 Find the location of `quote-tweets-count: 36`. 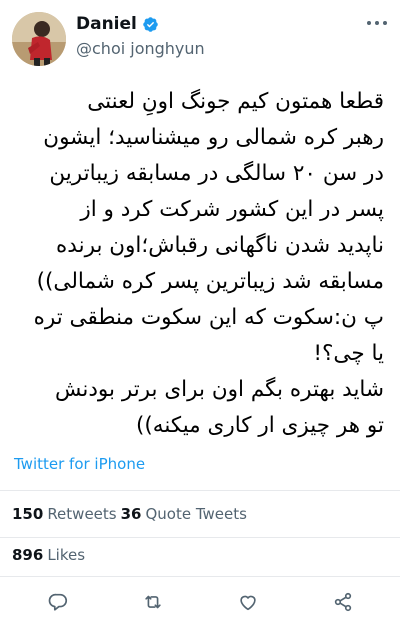

quote-tweets-count: 36 is located at coordinates (131, 514).